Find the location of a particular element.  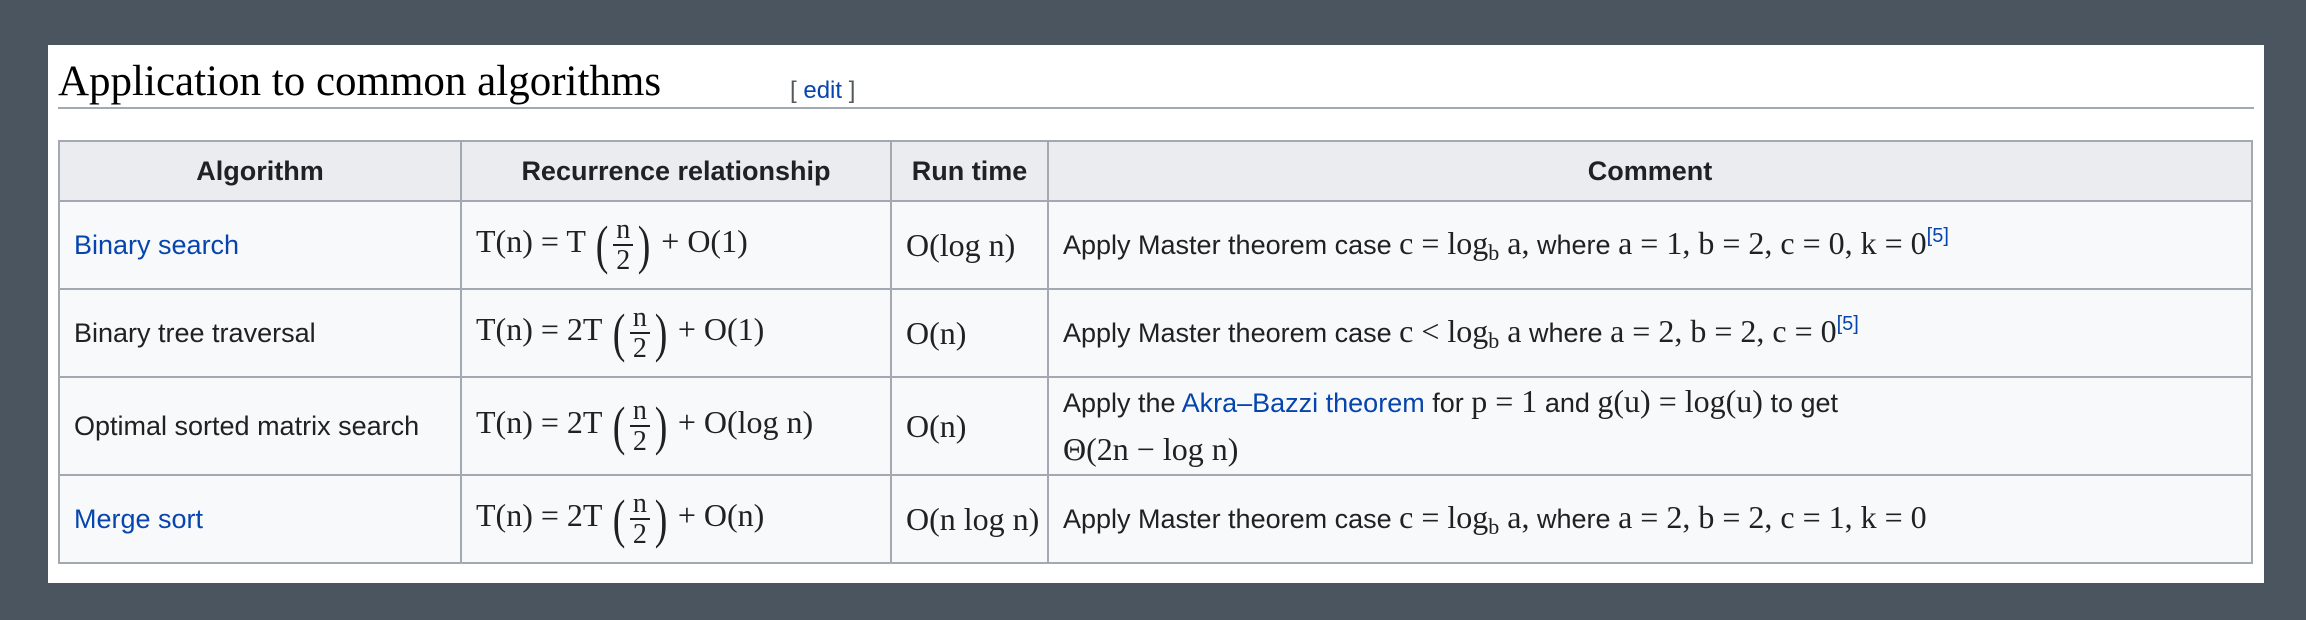

recurrence-lhs: T(n) = T is located at coordinates (531, 241).